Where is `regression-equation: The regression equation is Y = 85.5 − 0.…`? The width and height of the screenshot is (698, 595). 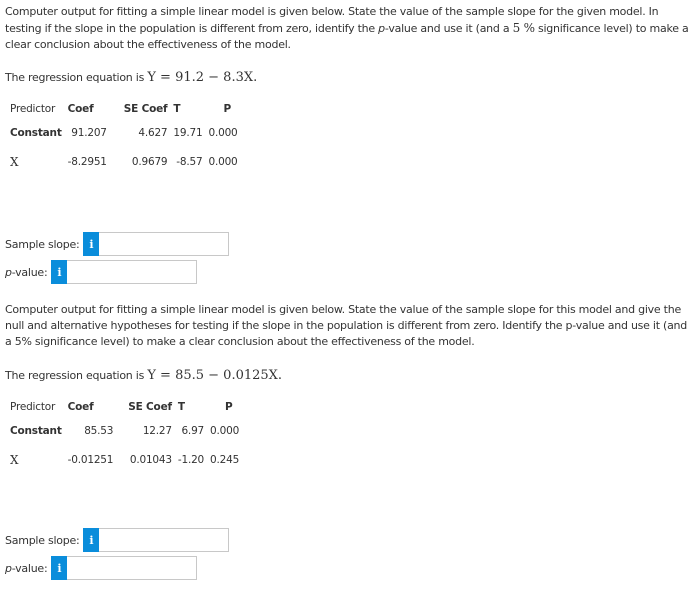
regression-equation: The regression equation is Y = 85.5 − 0.… is located at coordinates (144, 375).